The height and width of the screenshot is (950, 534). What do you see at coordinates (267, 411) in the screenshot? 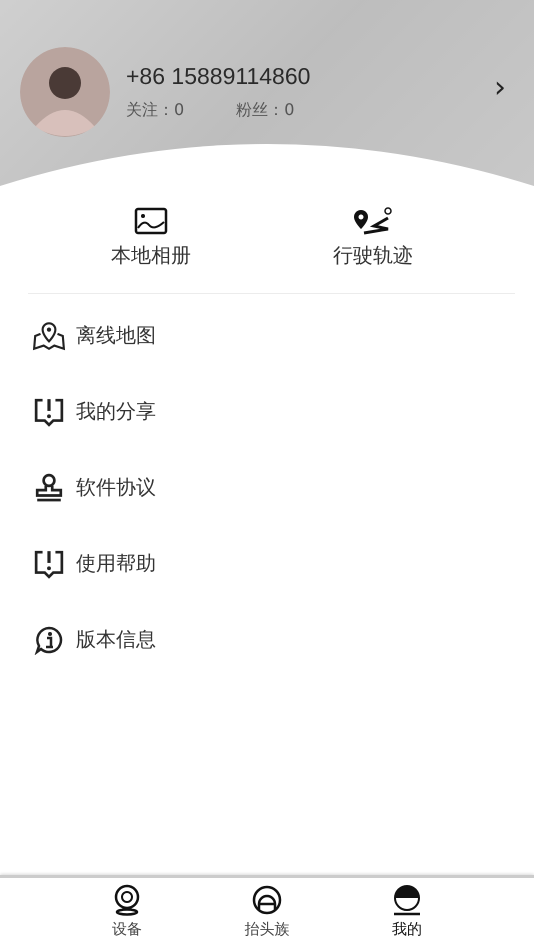
I see `menu-item: 我的分享` at bounding box center [267, 411].